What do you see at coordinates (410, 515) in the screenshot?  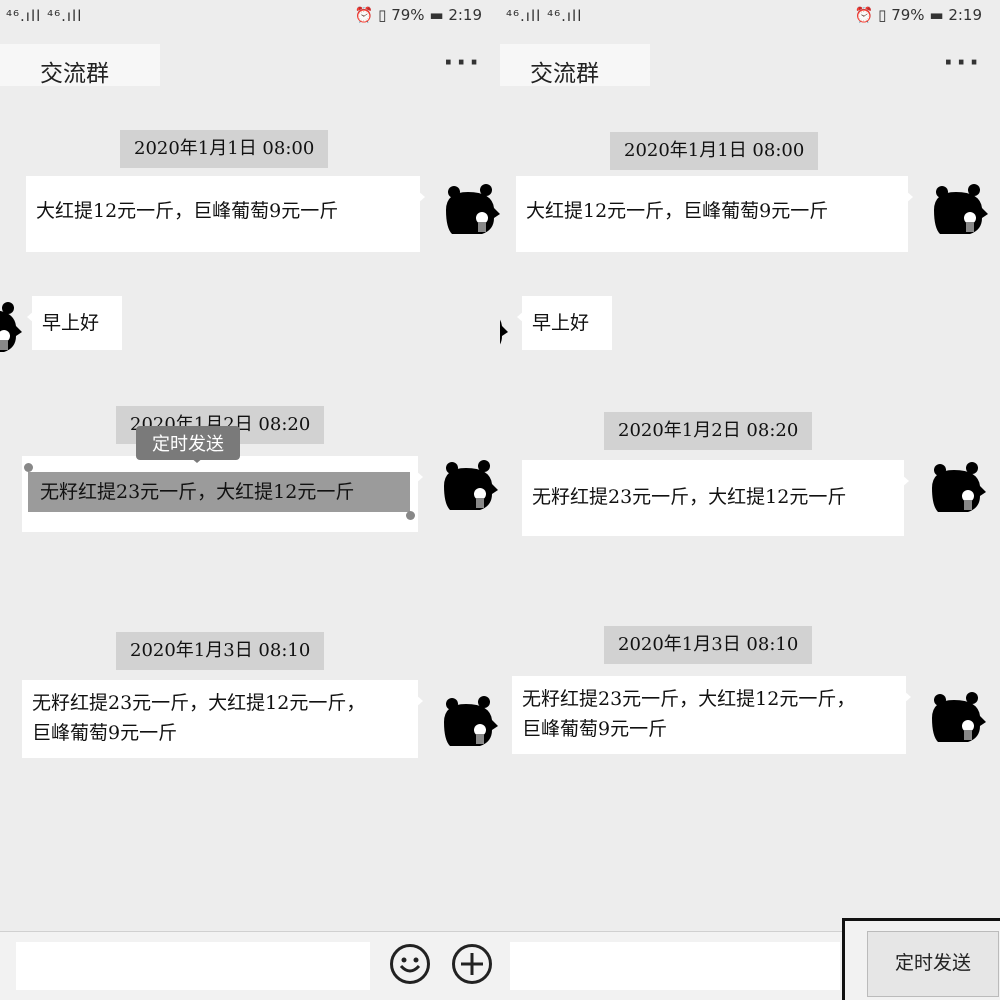 I see `selection-handle-end` at bounding box center [410, 515].